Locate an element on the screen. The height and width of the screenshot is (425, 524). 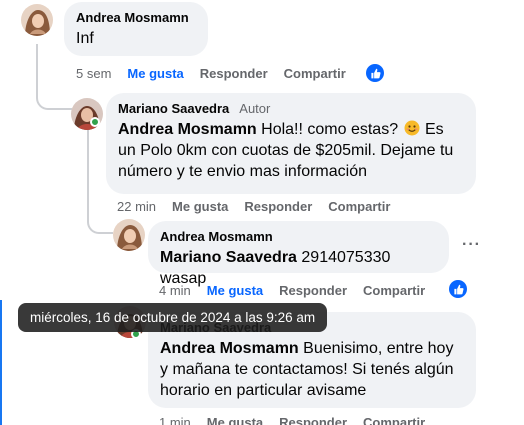
comment-author: Mariano Saavedra is located at coordinates (173, 108).